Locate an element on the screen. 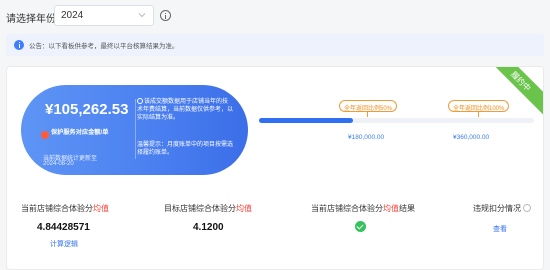 This screenshot has width=550, height=270. amount-subtitle: 保护服务对应金额/单 is located at coordinates (80, 132).